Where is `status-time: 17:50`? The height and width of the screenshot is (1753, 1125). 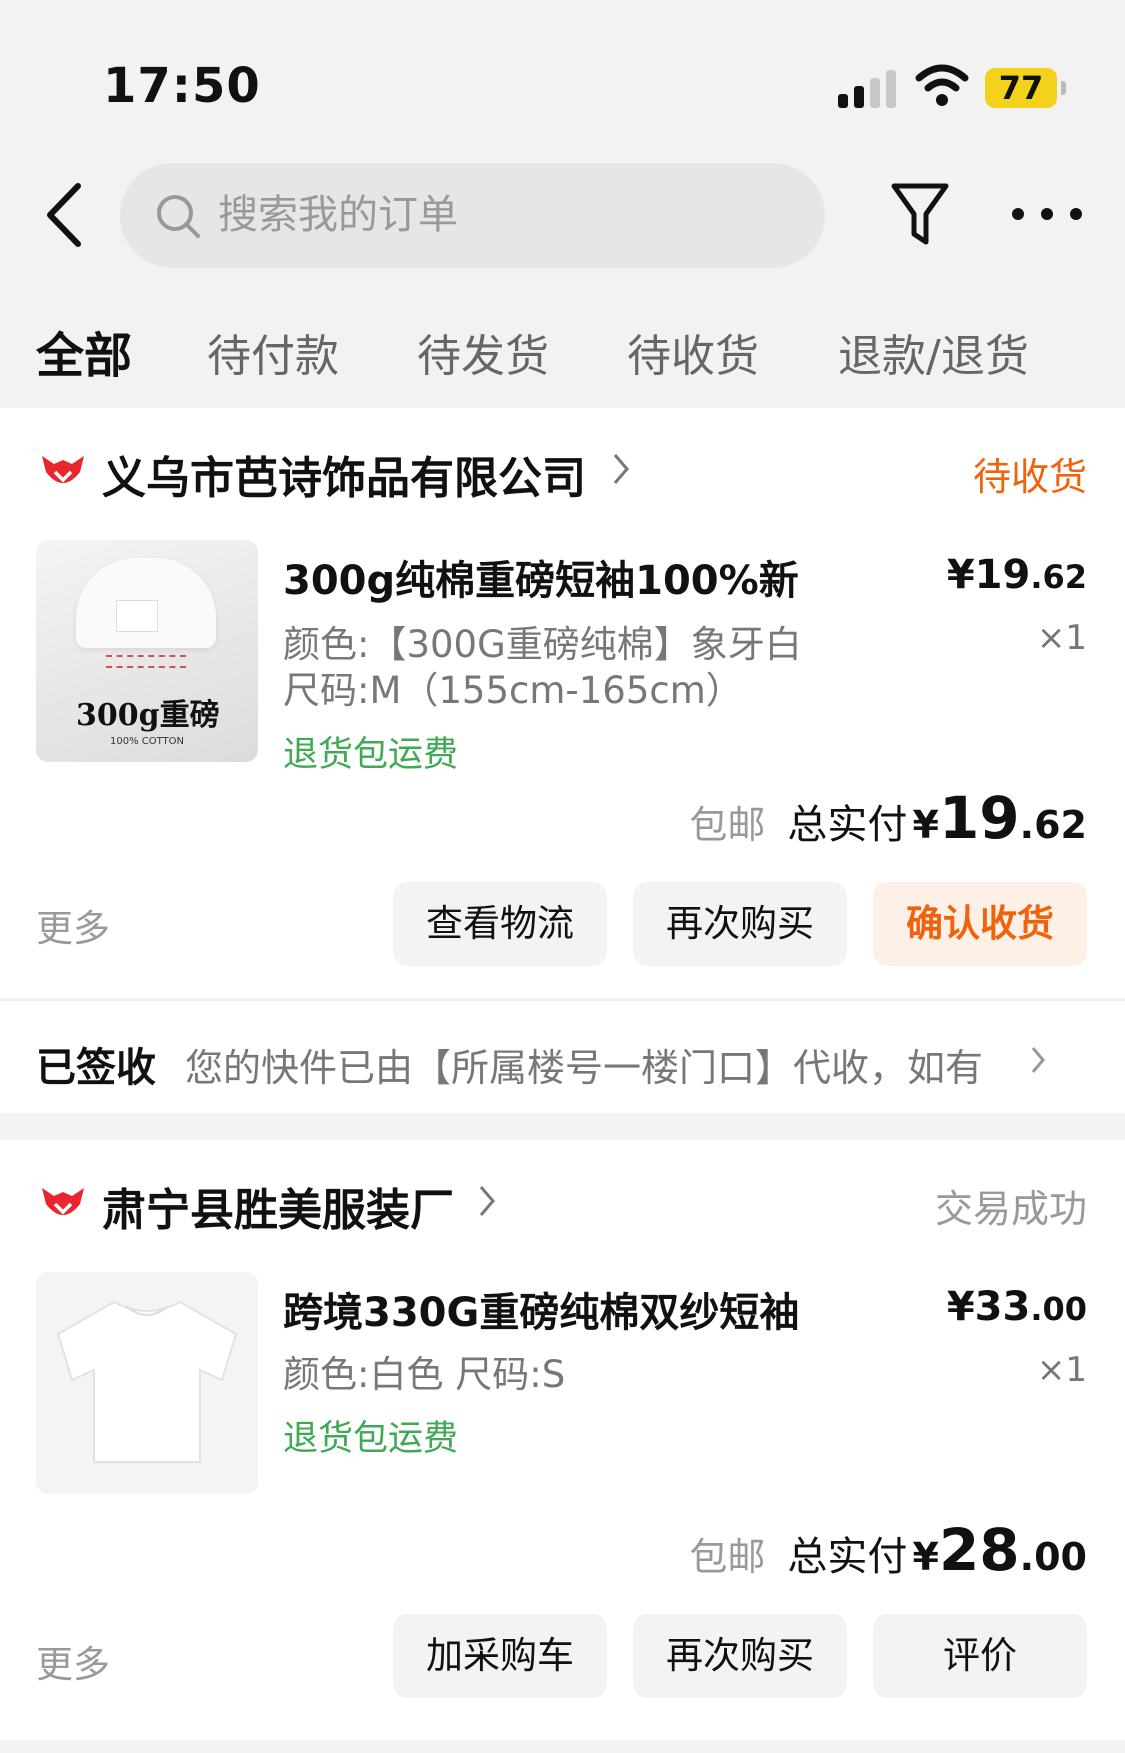
status-time: 17:50 is located at coordinates (182, 86).